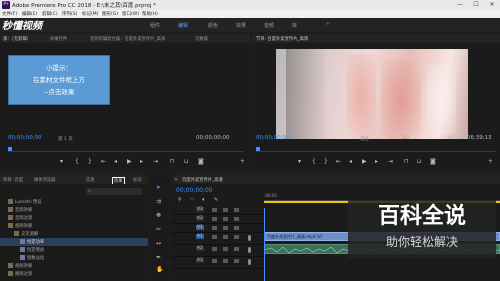 The height and width of the screenshot is (281, 500). What do you see at coordinates (9, 14) in the screenshot?
I see `menu-file: 文件(F)` at bounding box center [9, 14].